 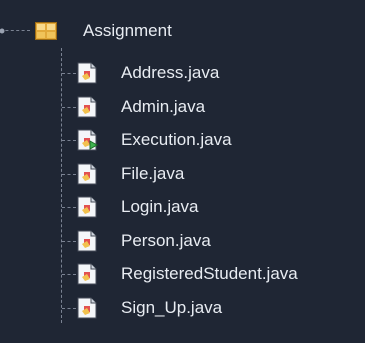 What do you see at coordinates (166, 240) in the screenshot?
I see `tree-node-label: Person.java` at bounding box center [166, 240].